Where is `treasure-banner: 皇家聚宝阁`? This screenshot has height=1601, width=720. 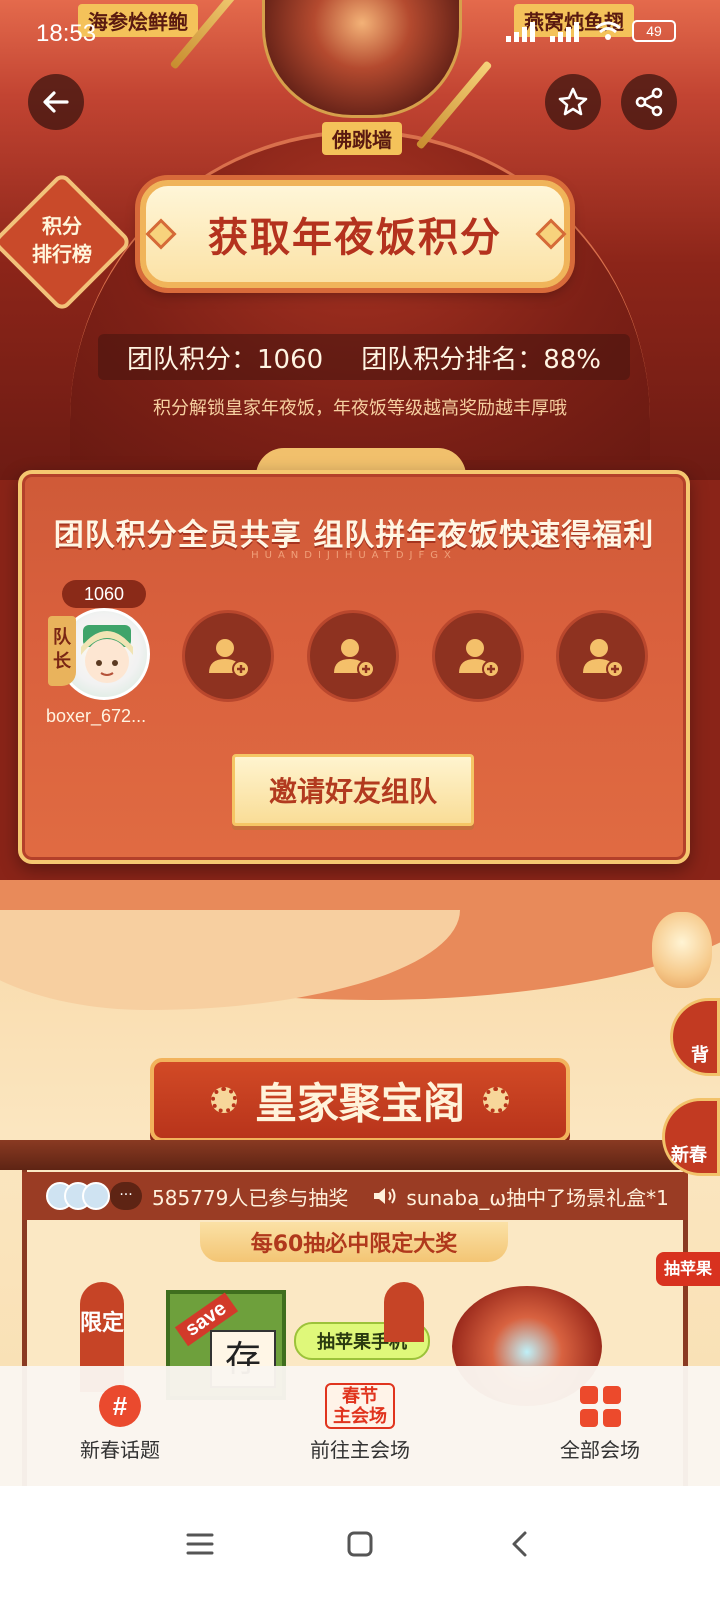 treasure-banner: 皇家聚宝阁 is located at coordinates (360, 1100).